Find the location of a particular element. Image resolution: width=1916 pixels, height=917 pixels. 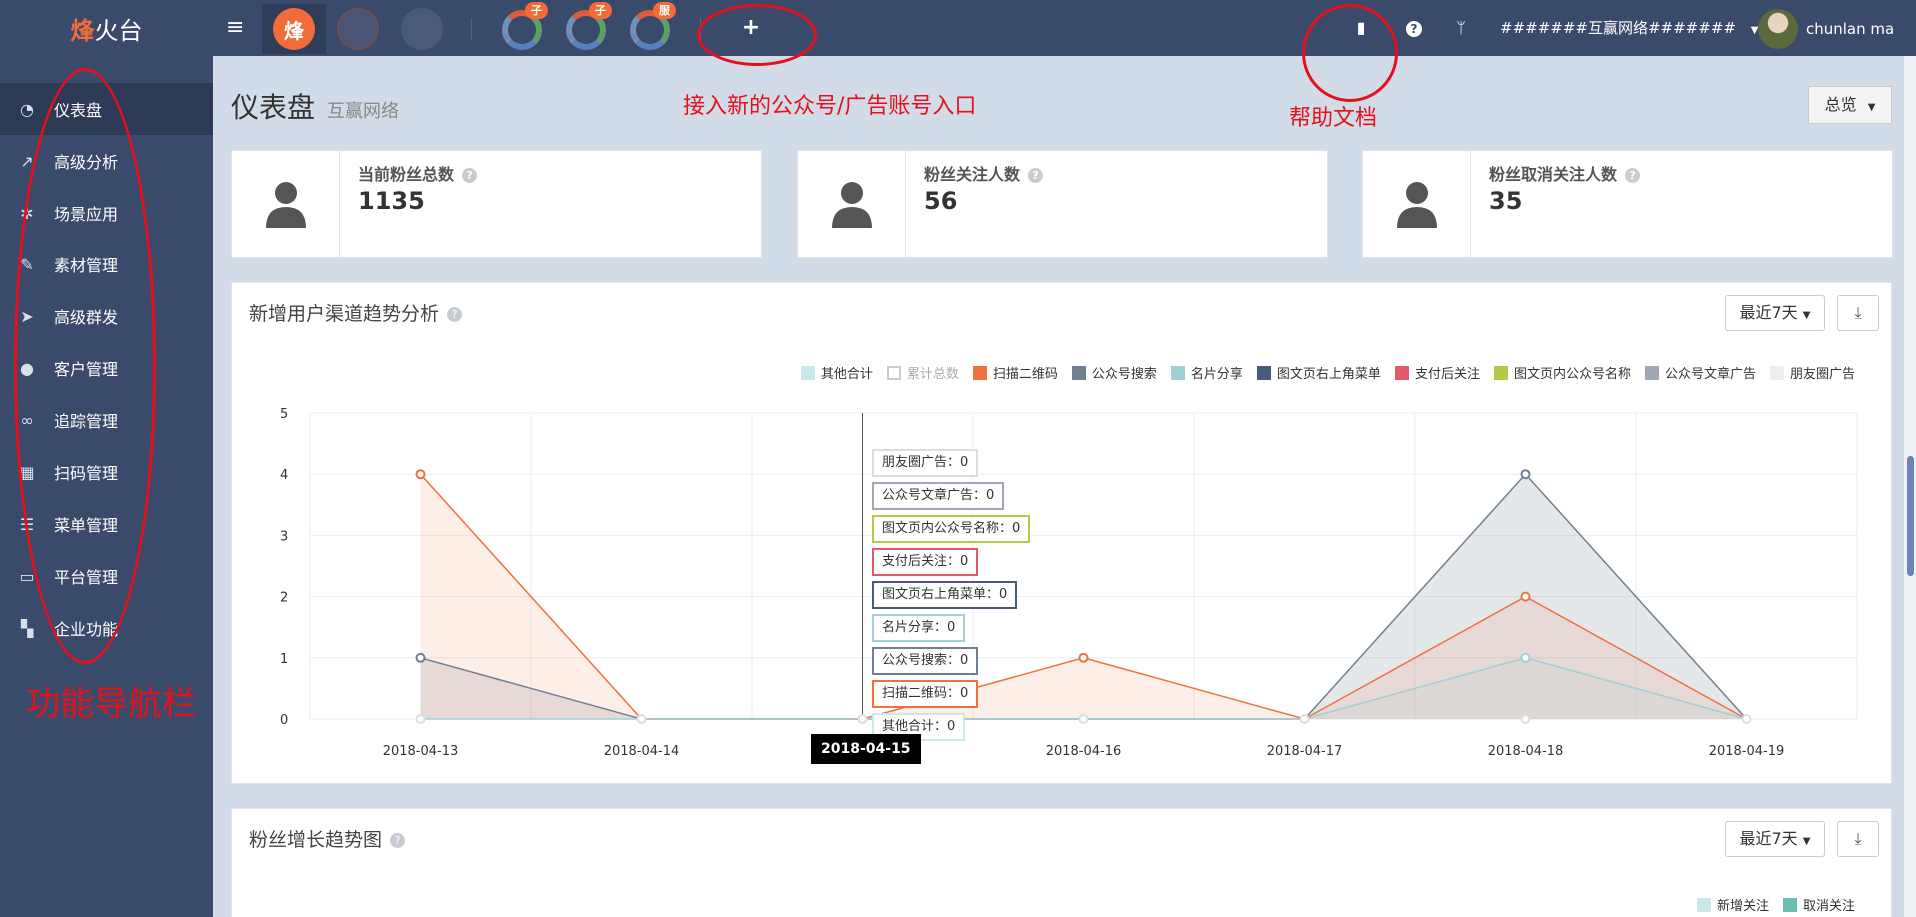

annotation-nav-bar: 功能导航栏 is located at coordinates (111, 704).